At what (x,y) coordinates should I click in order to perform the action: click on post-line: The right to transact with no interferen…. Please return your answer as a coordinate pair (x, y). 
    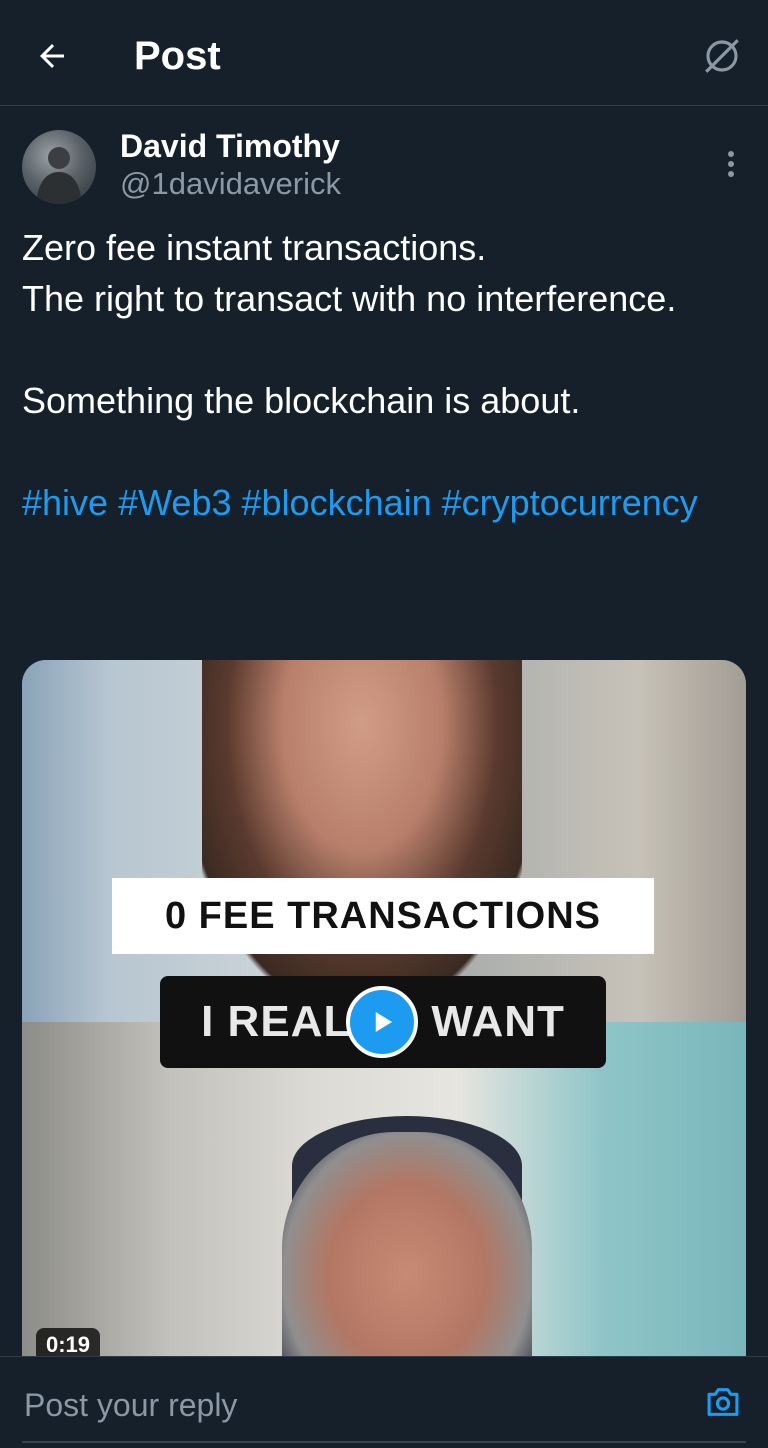
    Looking at the image, I should click on (349, 298).